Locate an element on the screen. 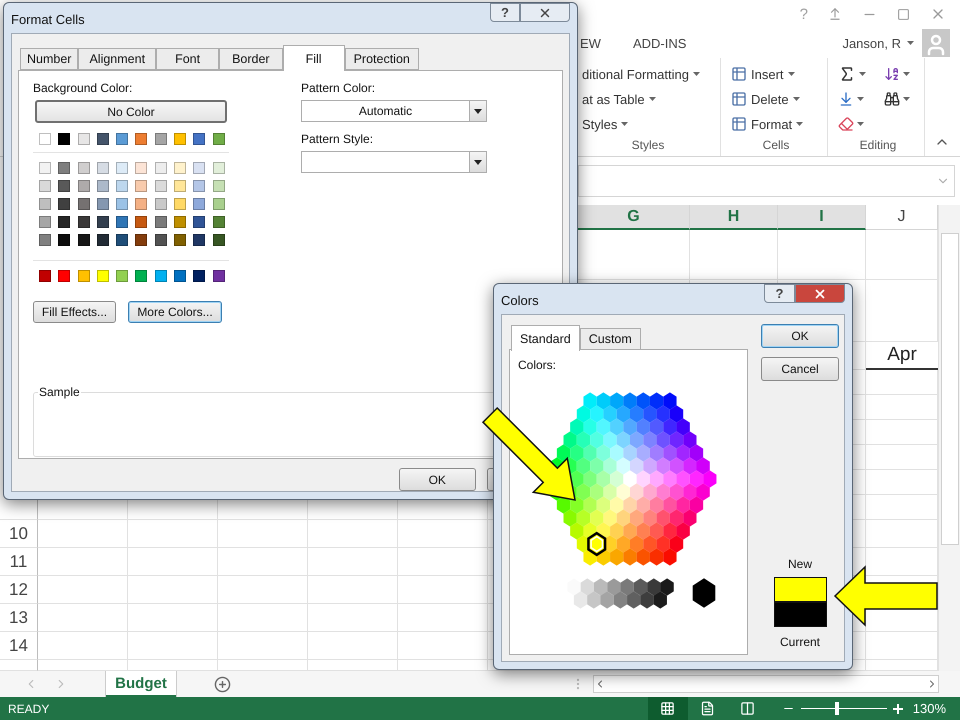 Image resolution: width=960 pixels, height=720 pixels. column-header: G is located at coordinates (634, 217).